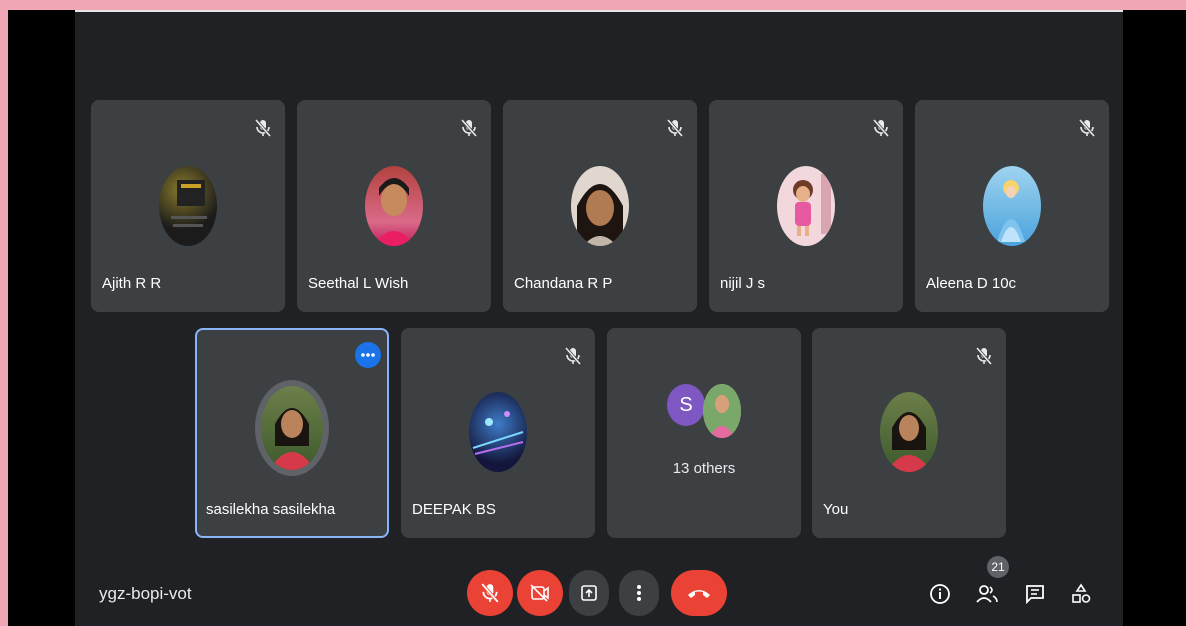 The width and height of the screenshot is (1186, 626). I want to click on participant-tile: Chandana R P, so click(600, 206).